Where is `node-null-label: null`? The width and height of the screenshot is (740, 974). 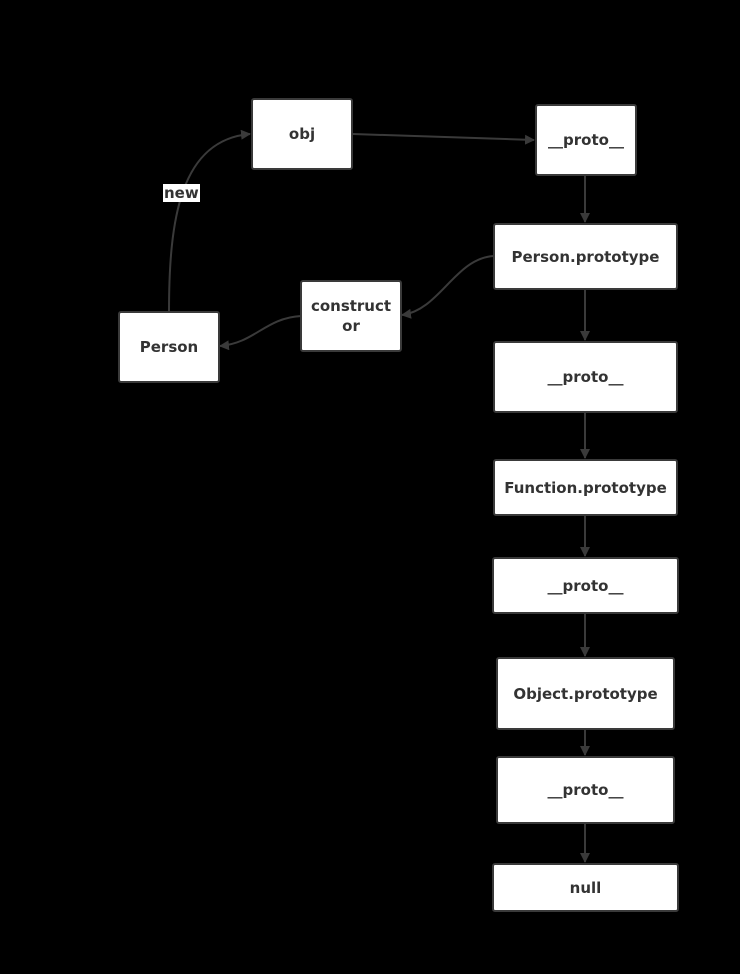 node-null-label: null is located at coordinates (585, 887).